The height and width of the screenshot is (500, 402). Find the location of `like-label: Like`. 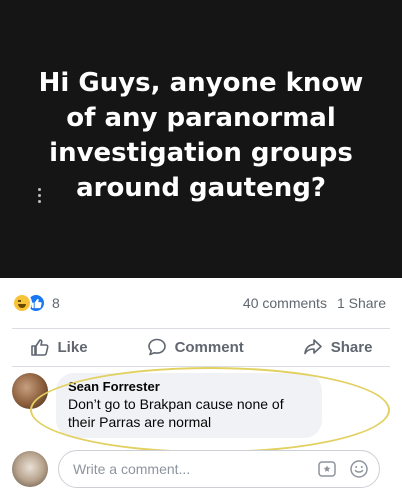

like-label: Like is located at coordinates (72, 347).